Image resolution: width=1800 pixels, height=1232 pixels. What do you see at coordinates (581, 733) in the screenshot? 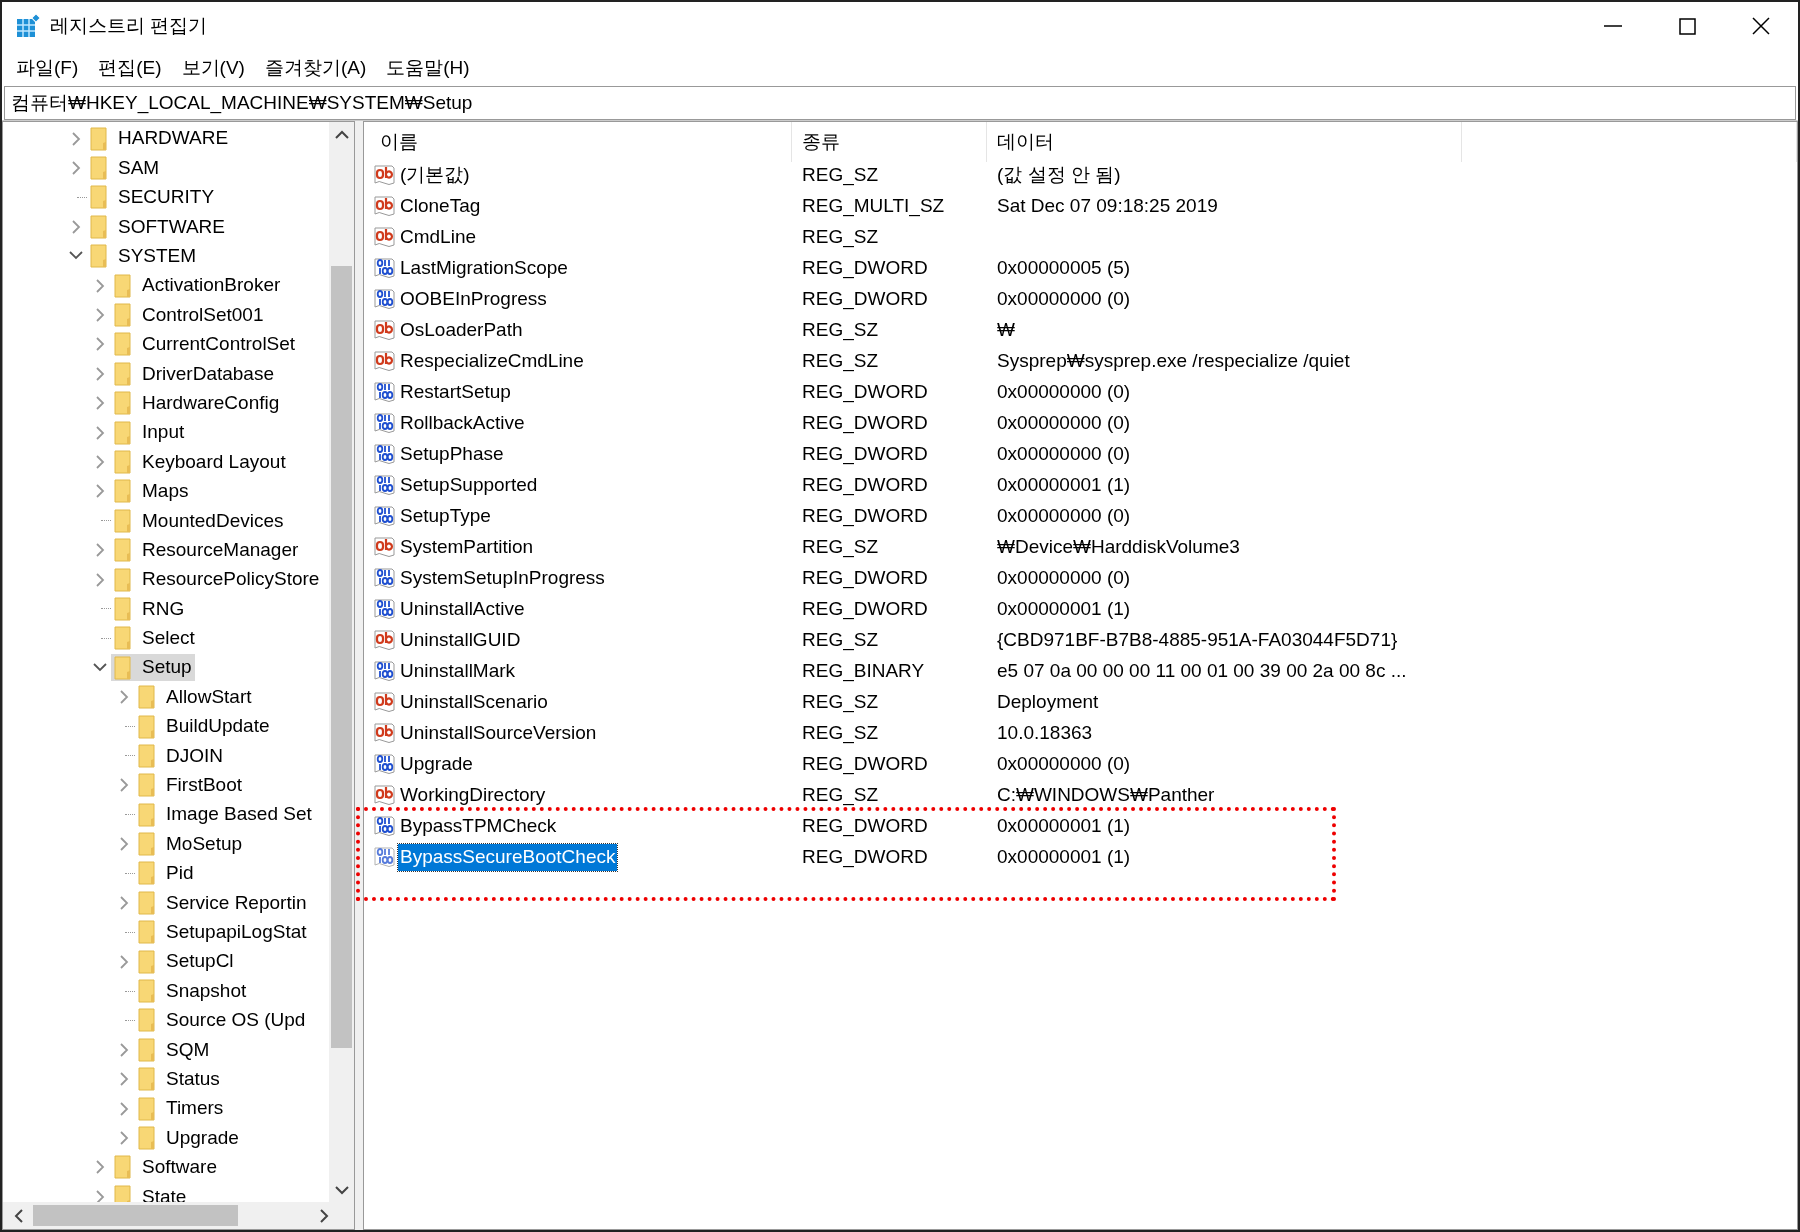
I see `value-name: UninstallSourceVersion` at bounding box center [581, 733].